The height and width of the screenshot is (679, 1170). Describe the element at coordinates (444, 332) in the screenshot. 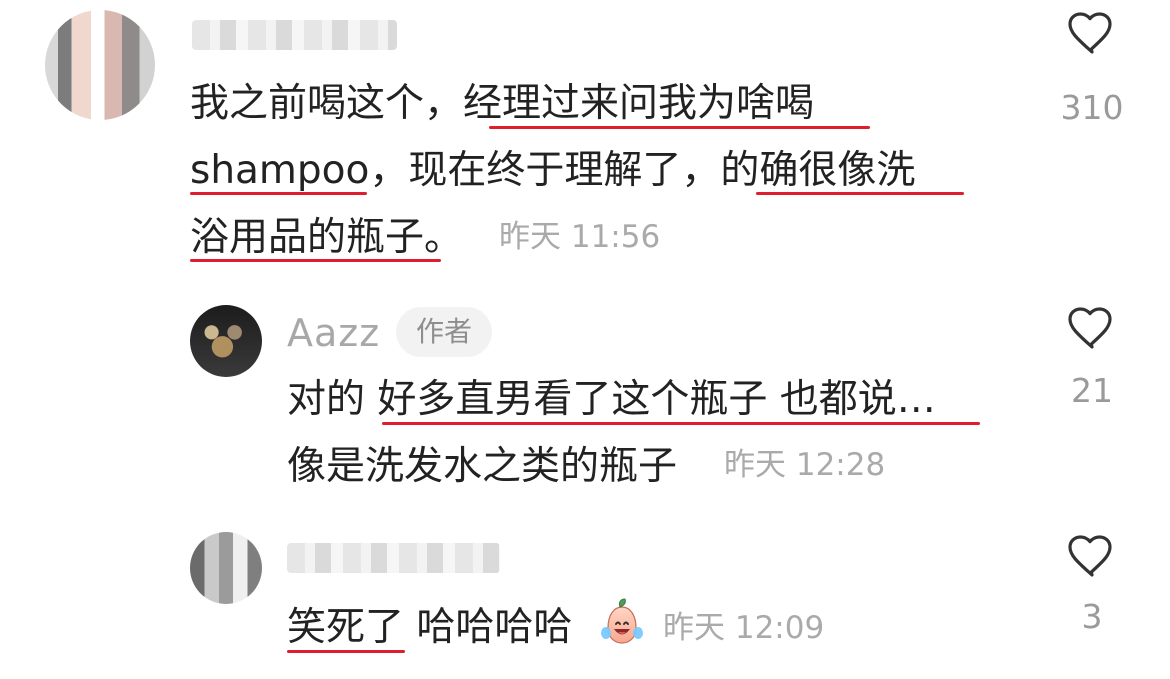

I see `author-badge: 作者` at that location.